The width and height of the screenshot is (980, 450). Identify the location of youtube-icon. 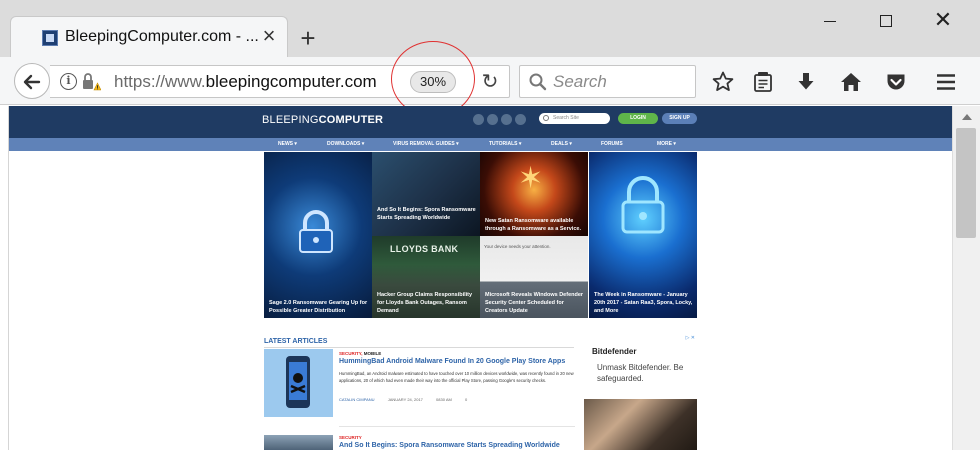
(520, 119).